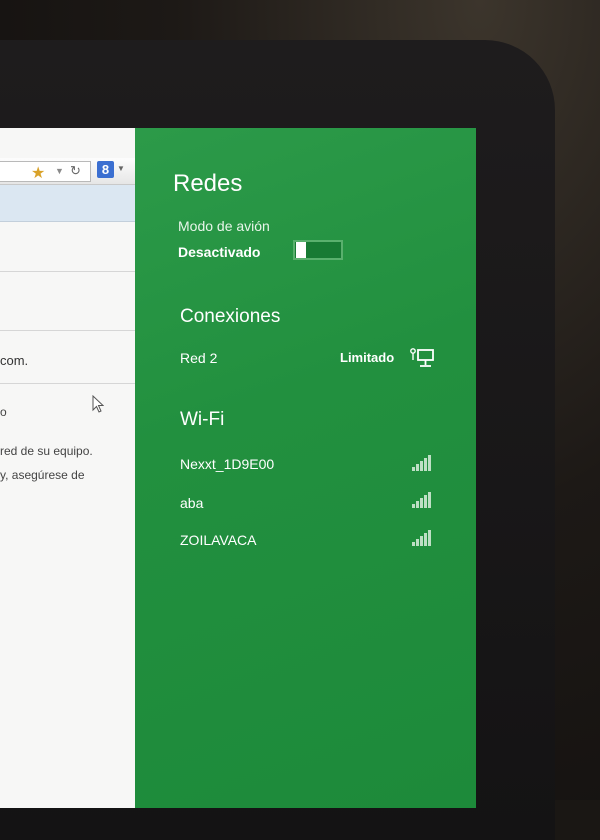  What do you see at coordinates (230, 316) in the screenshot?
I see `connections-heading: Conexiones` at bounding box center [230, 316].